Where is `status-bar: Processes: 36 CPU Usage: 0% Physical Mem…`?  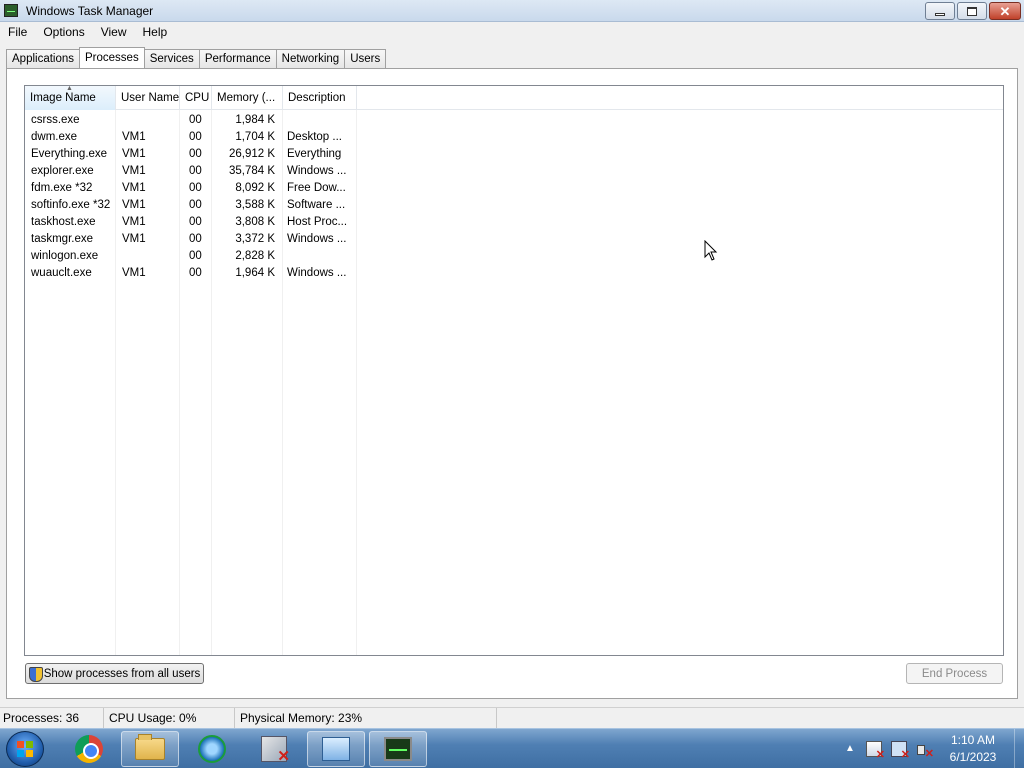
status-bar: Processes: 36 CPU Usage: 0% Physical Mem… is located at coordinates (512, 717).